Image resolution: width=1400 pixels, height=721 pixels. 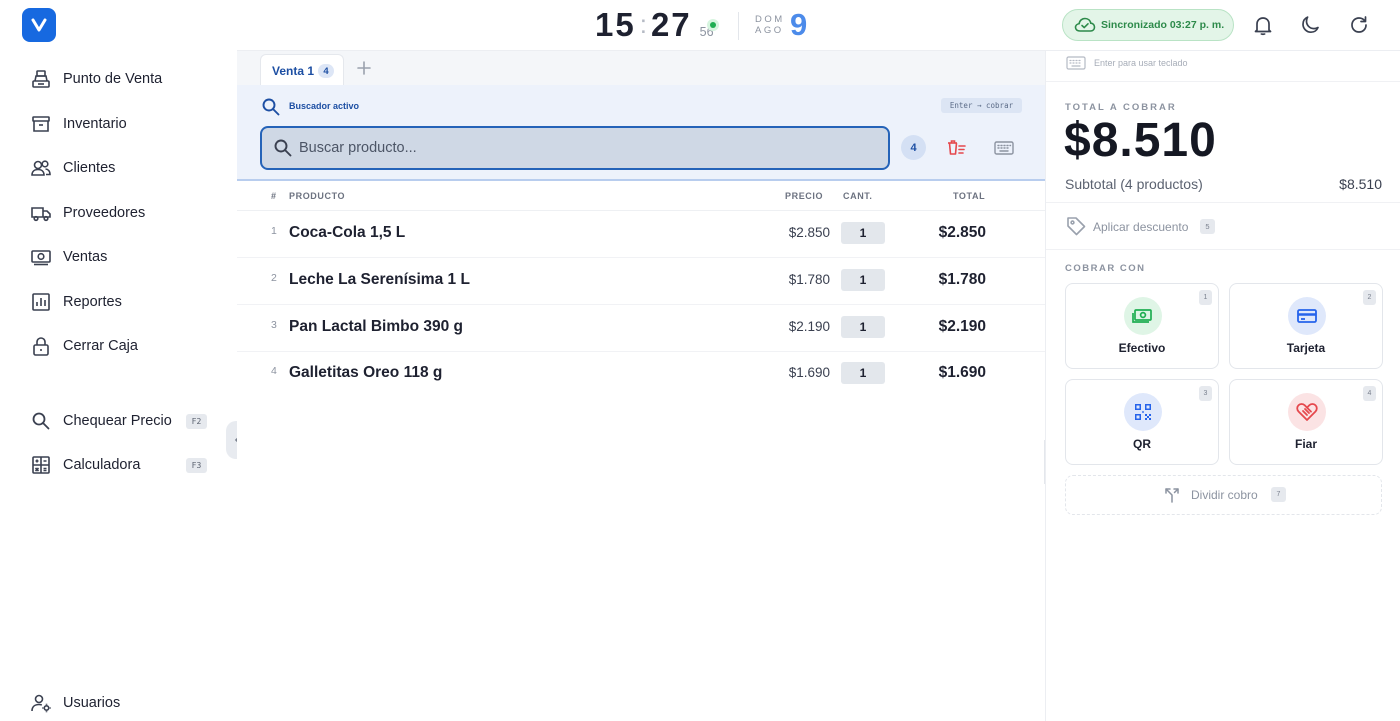 What do you see at coordinates (654, 26) in the screenshot?
I see `clock: 15 : 27 56` at bounding box center [654, 26].